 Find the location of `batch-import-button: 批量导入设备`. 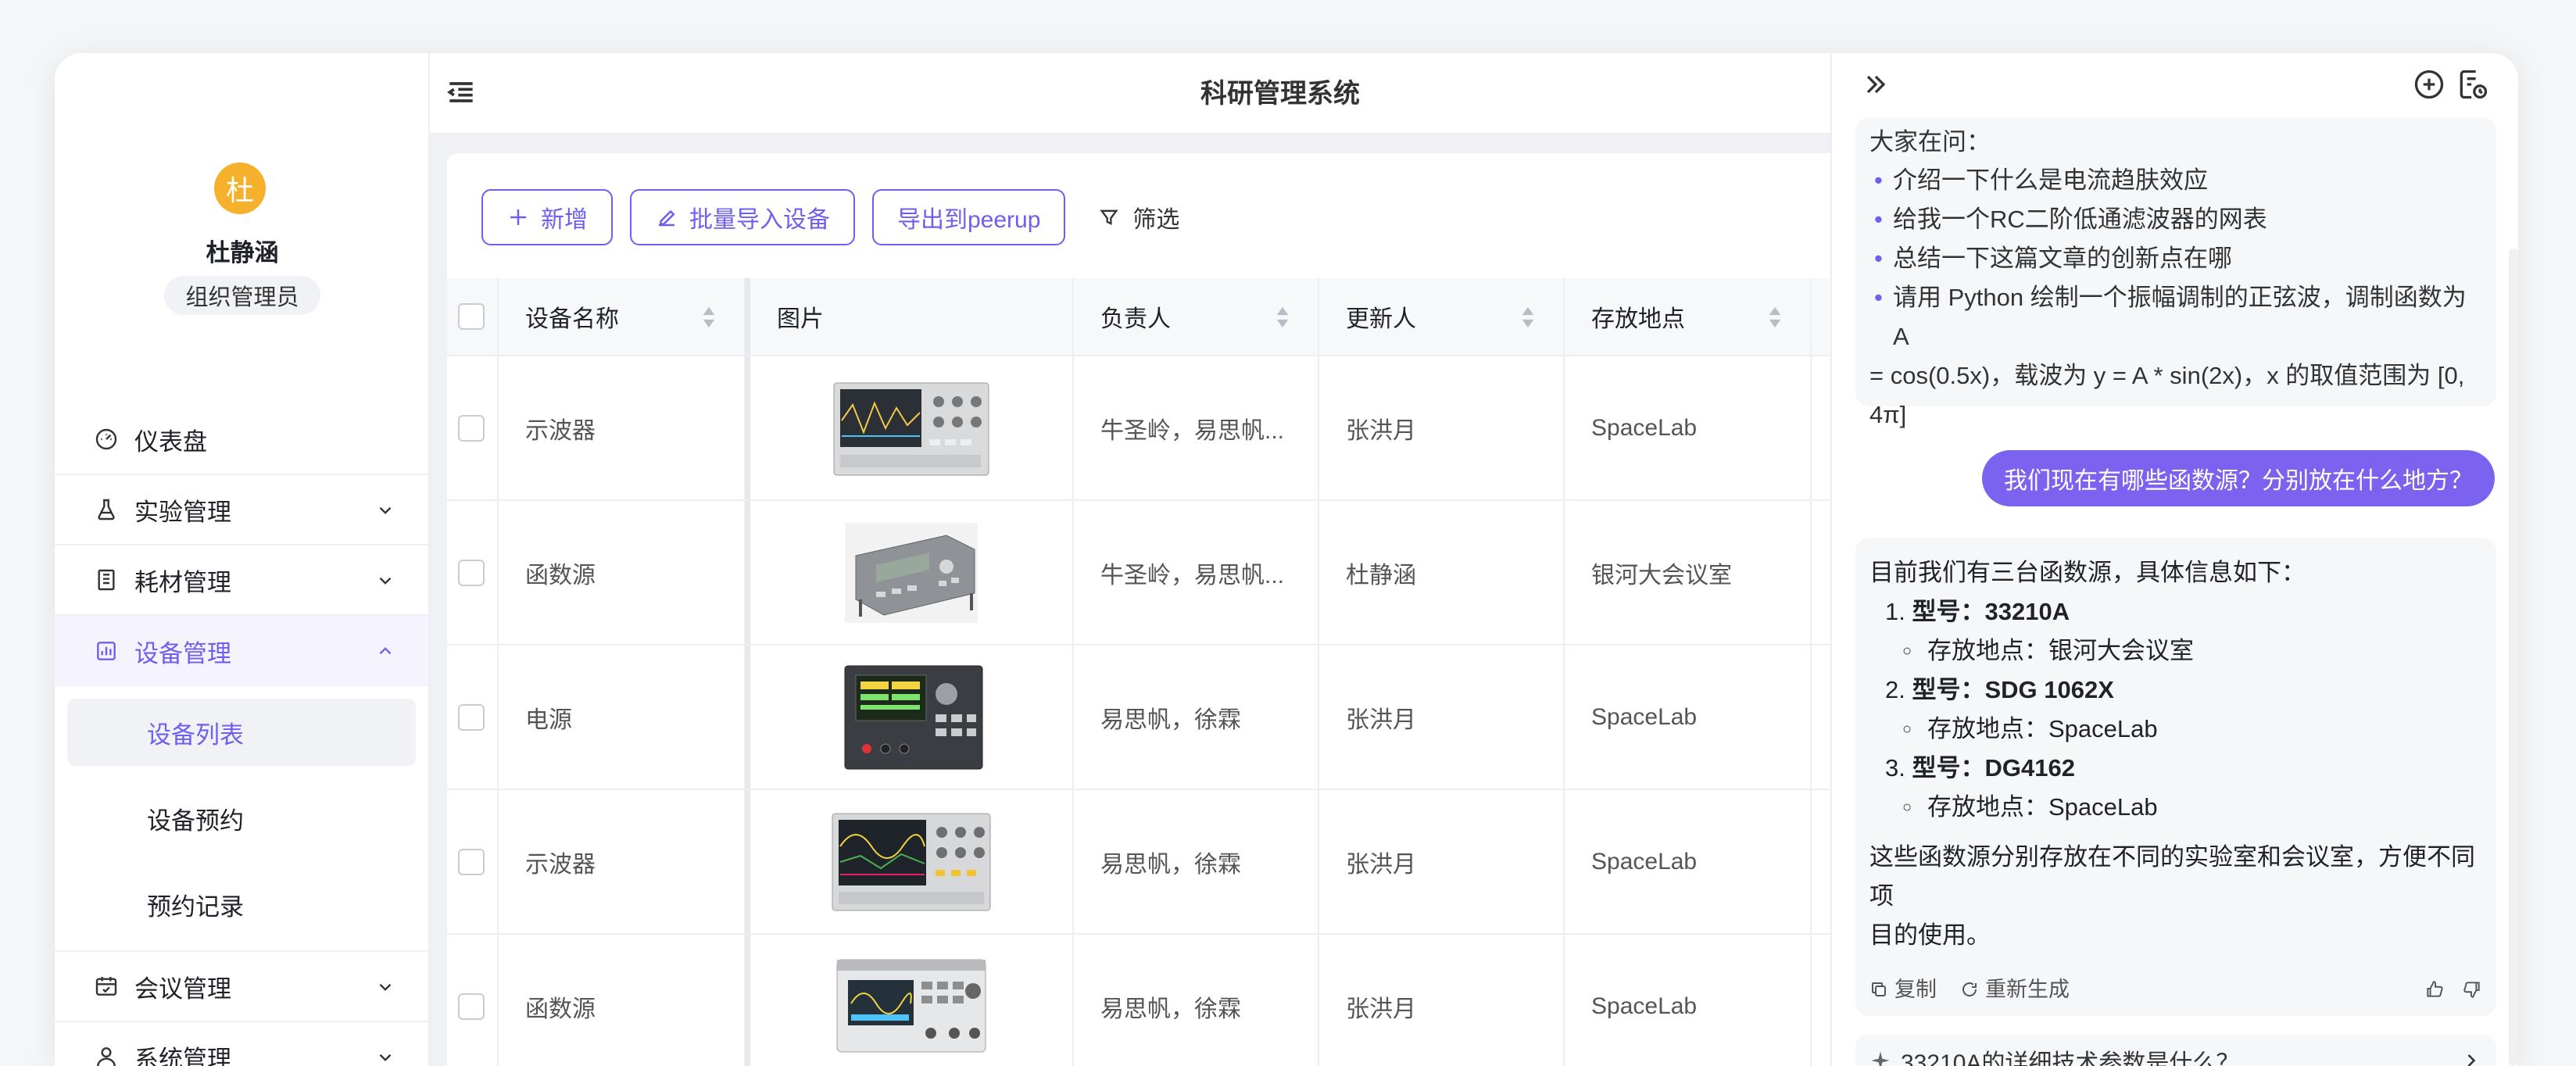

batch-import-button: 批量导入设备 is located at coordinates (742, 217).